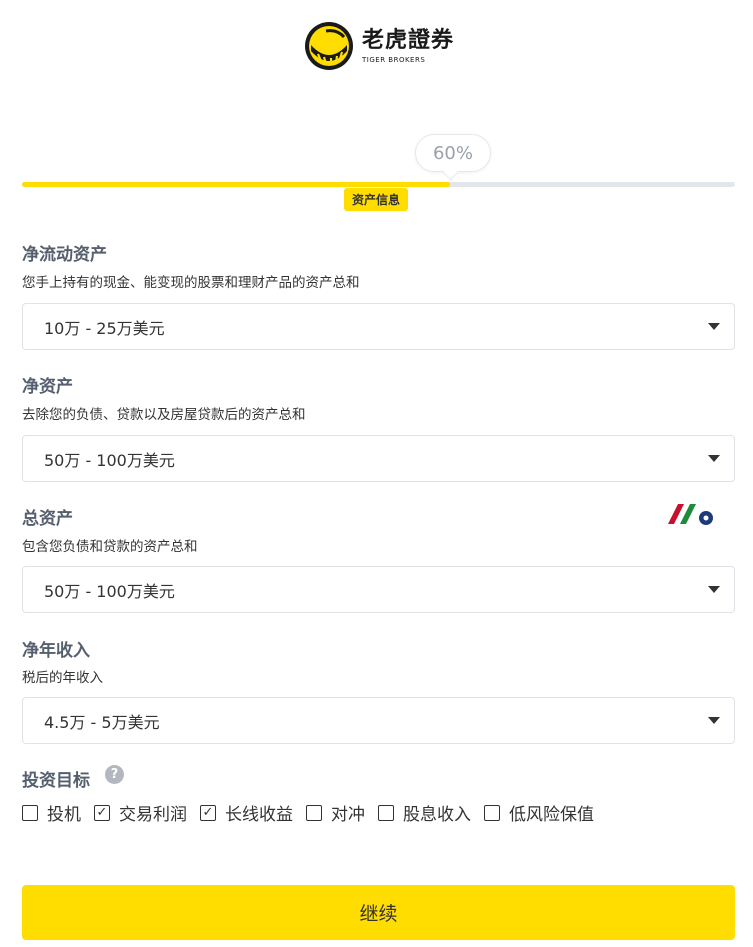  I want to click on brand-name-cn: 老虎證券, so click(408, 40).